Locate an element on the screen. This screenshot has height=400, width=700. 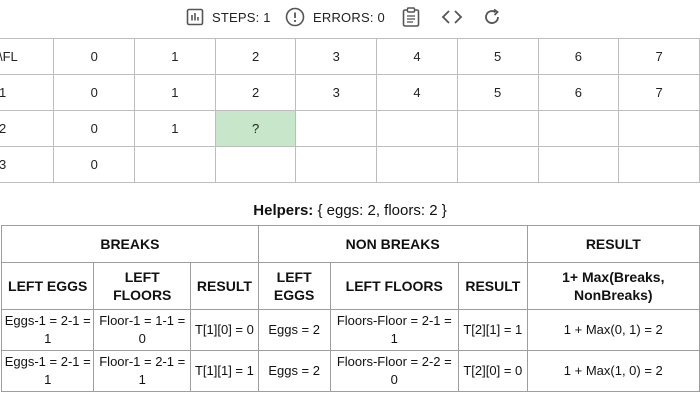
result-cell: T[1][1] = 1 is located at coordinates (224, 371).